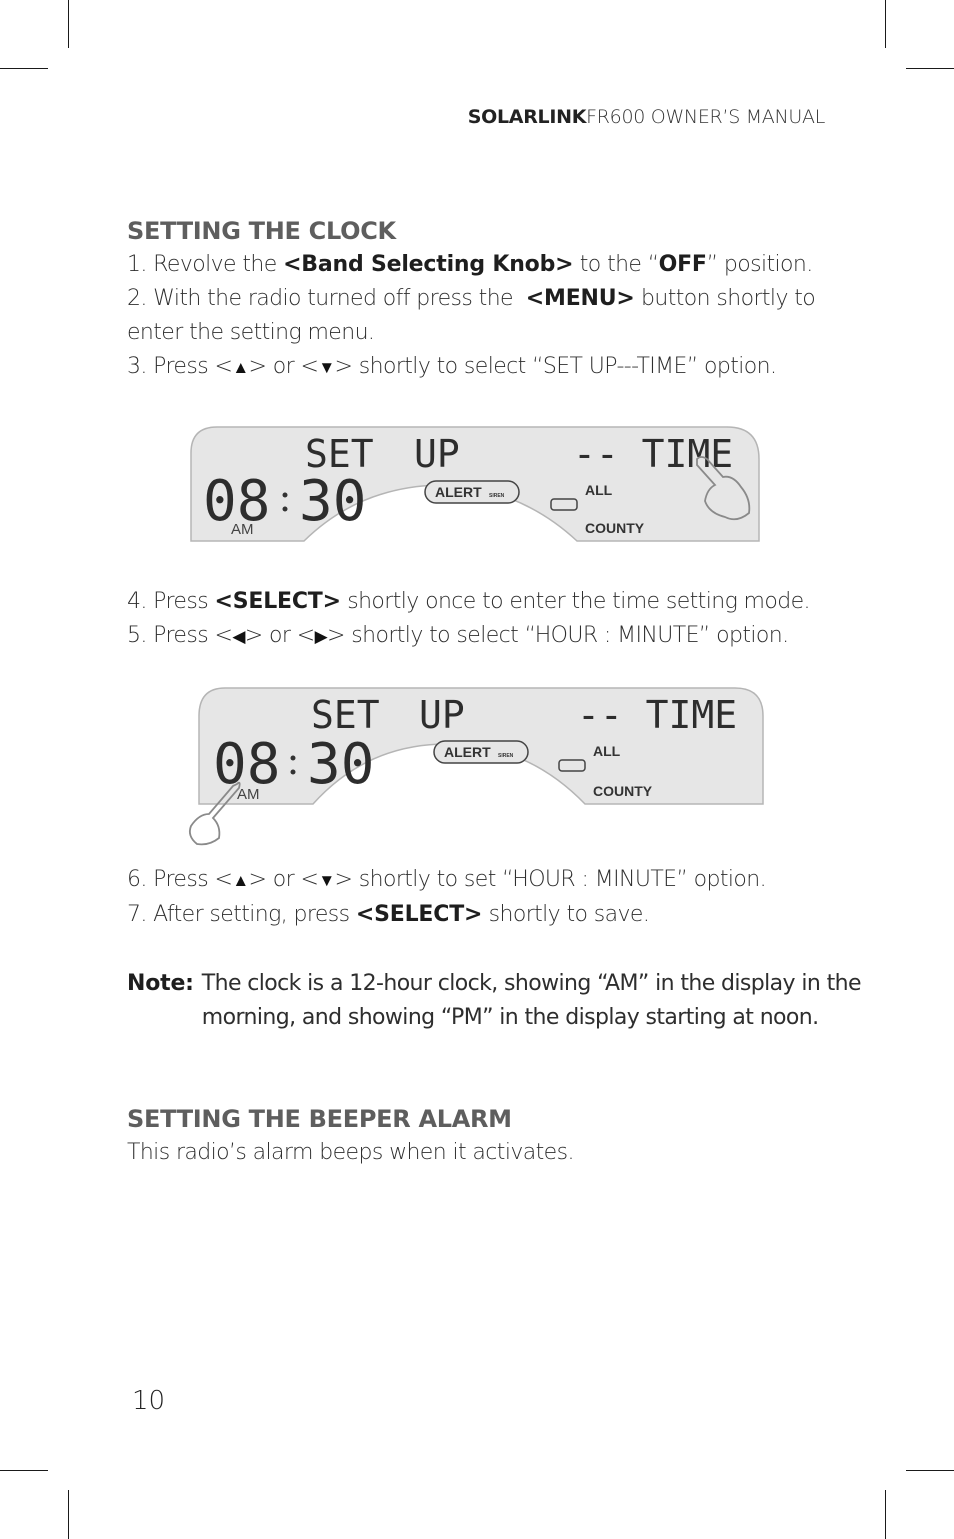 This screenshot has height=1539, width=954. Describe the element at coordinates (261, 231) in the screenshot. I see `section-heading-clock: SETTING THE CLOCK` at that location.